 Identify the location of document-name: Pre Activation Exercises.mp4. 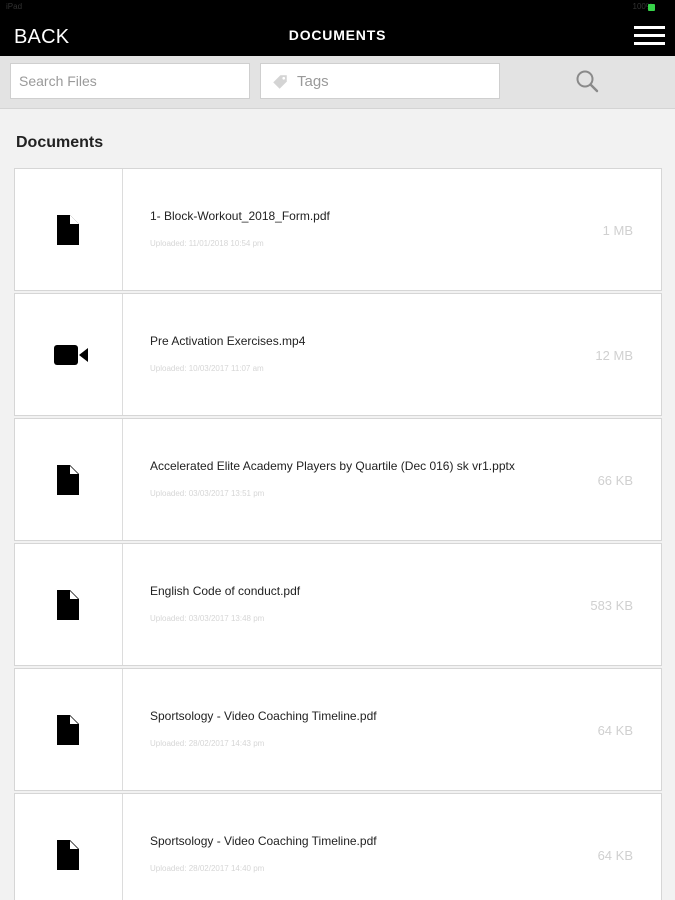
(228, 341).